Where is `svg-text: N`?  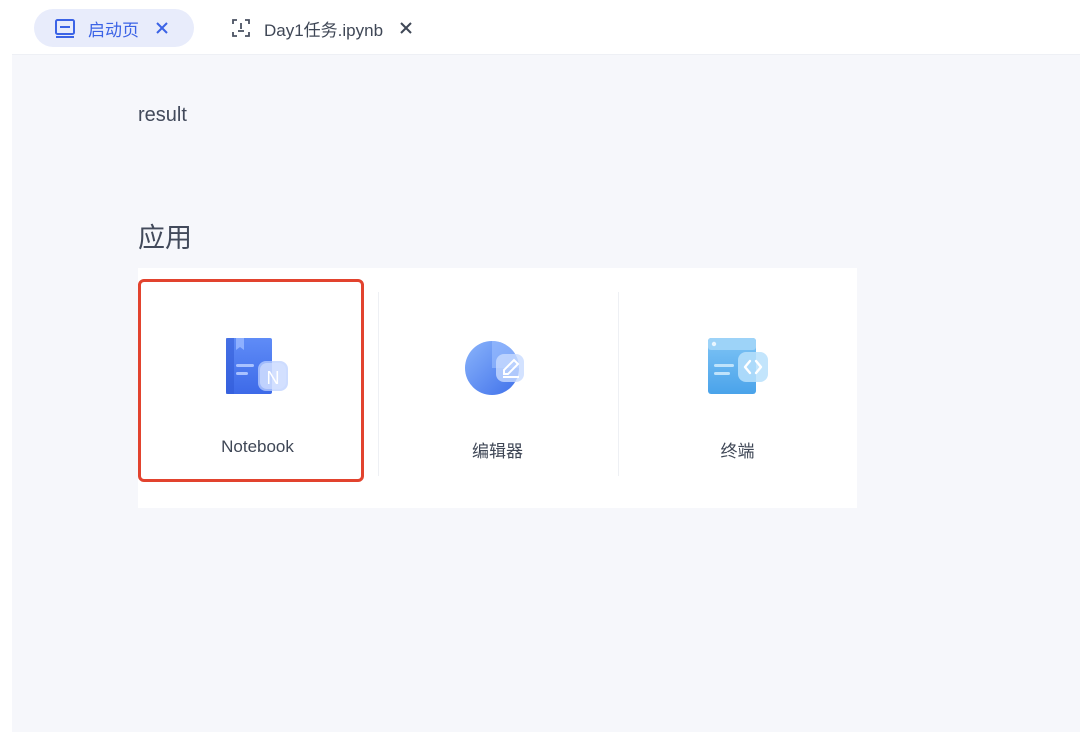
svg-text: N is located at coordinates (273, 378).